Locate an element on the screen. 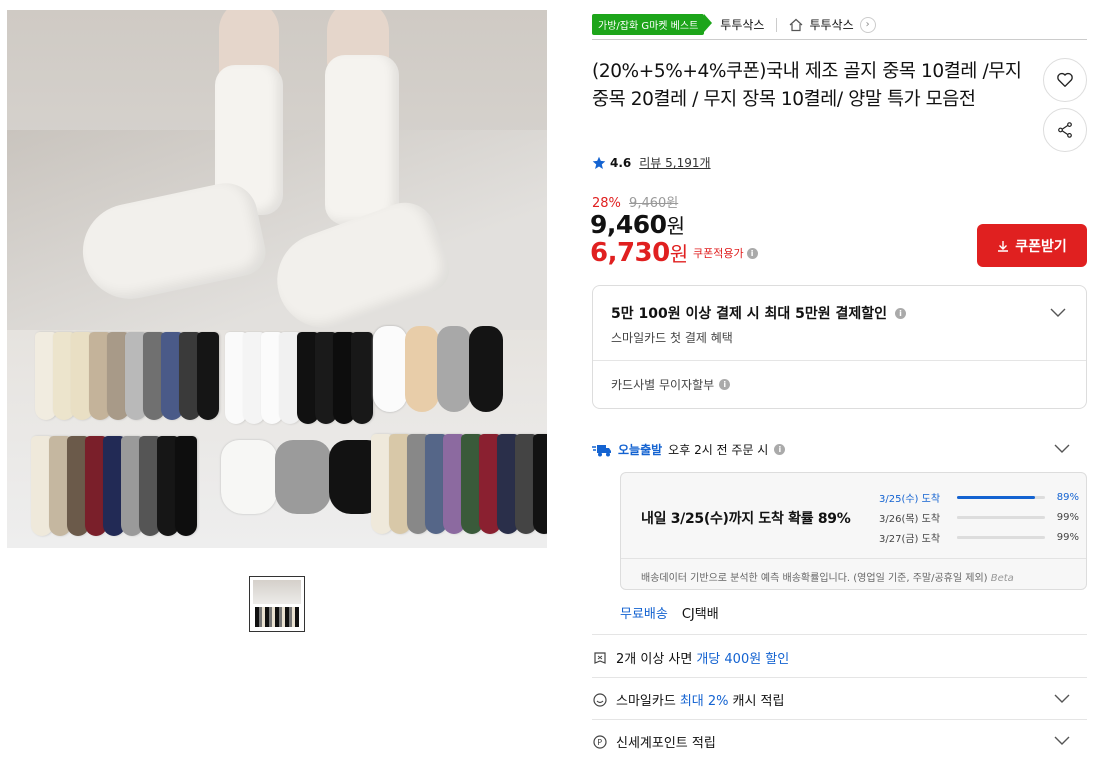 This screenshot has width=1098, height=760. card-benefit-title: 5만 100원 이상 결제 시 최대 5만원 결제할인 is located at coordinates (749, 314).